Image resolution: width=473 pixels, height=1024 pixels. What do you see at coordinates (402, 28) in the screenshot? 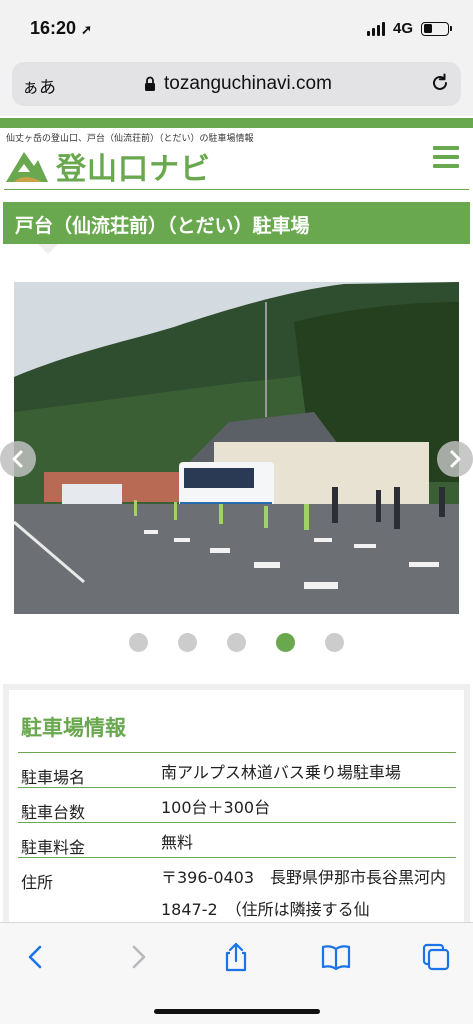
I see `network-label: 4G` at bounding box center [402, 28].